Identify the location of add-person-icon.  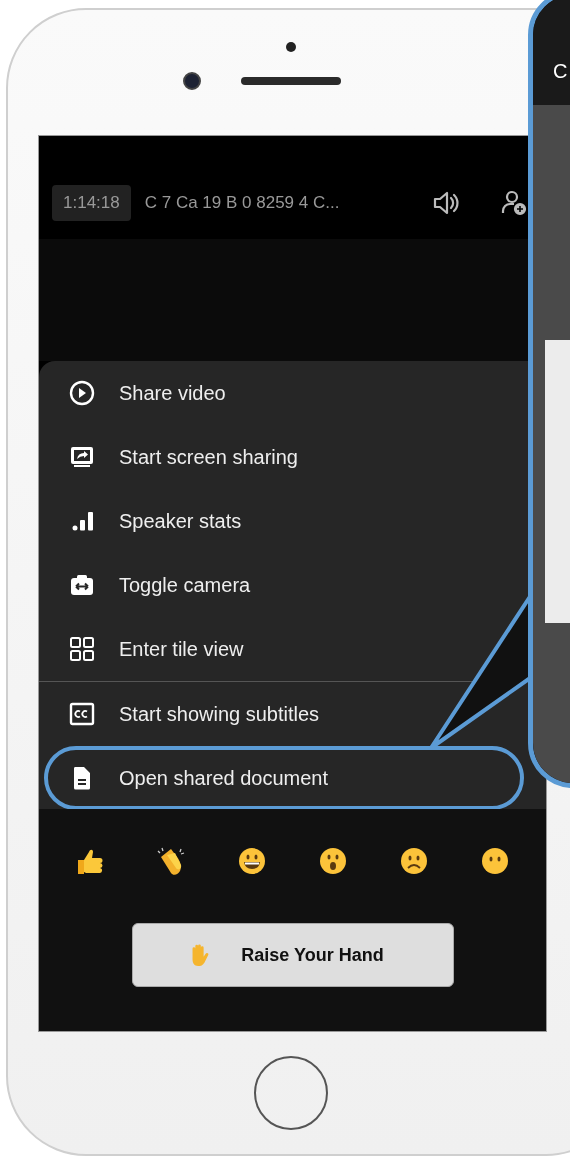
(514, 202).